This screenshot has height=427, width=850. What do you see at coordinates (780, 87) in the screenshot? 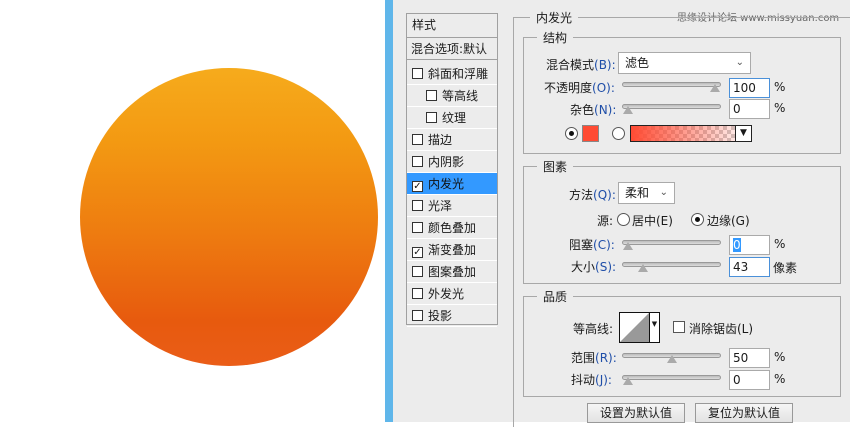
I see `opacity-unit: %` at bounding box center [780, 87].